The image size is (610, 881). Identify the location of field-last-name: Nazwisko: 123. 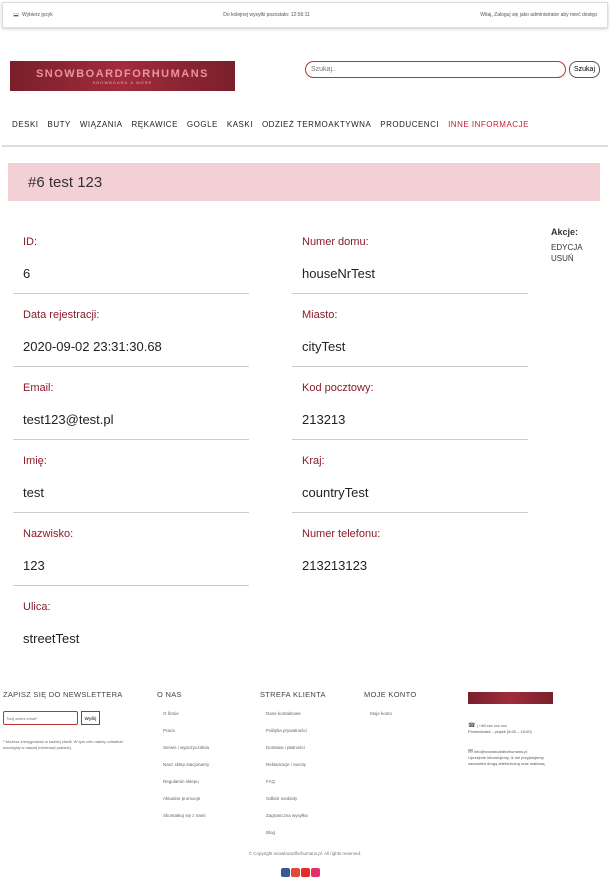
(131, 557).